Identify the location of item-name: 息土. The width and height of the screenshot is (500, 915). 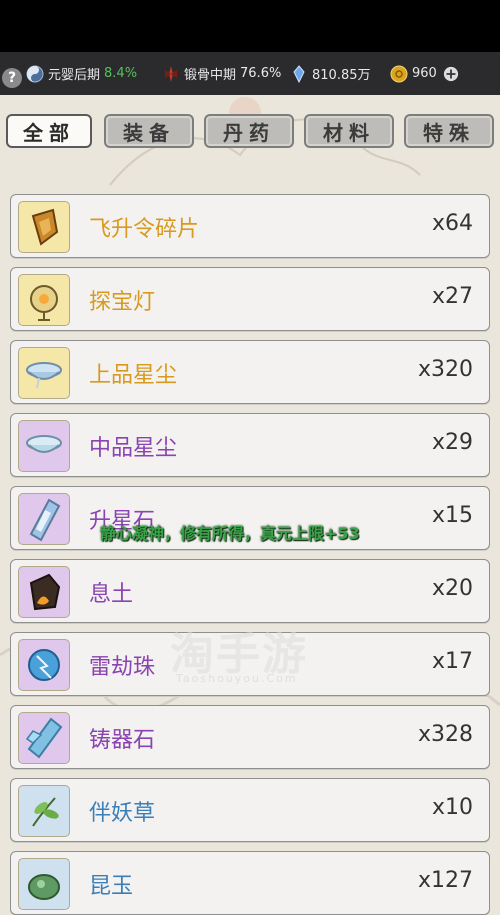
(111, 594).